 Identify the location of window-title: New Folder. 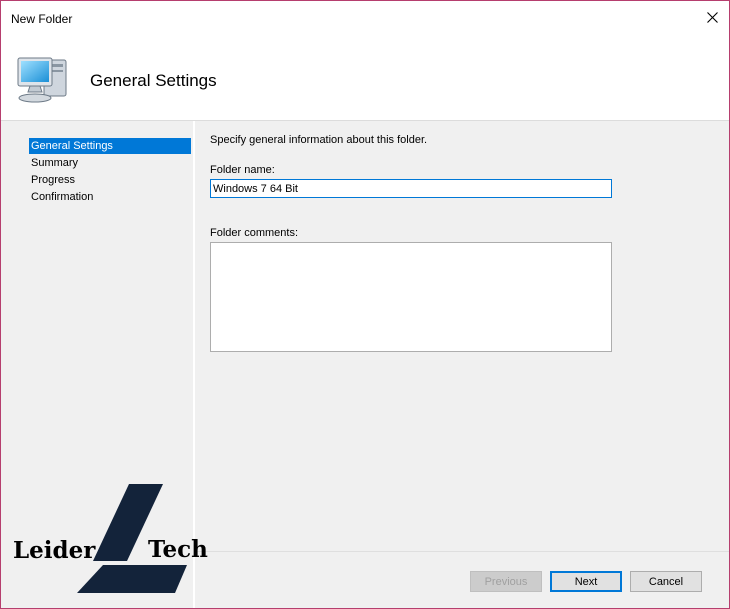
(42, 19).